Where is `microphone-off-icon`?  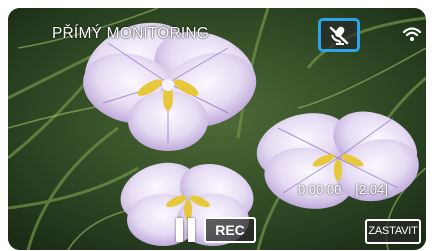 microphone-off-icon is located at coordinates (339, 35).